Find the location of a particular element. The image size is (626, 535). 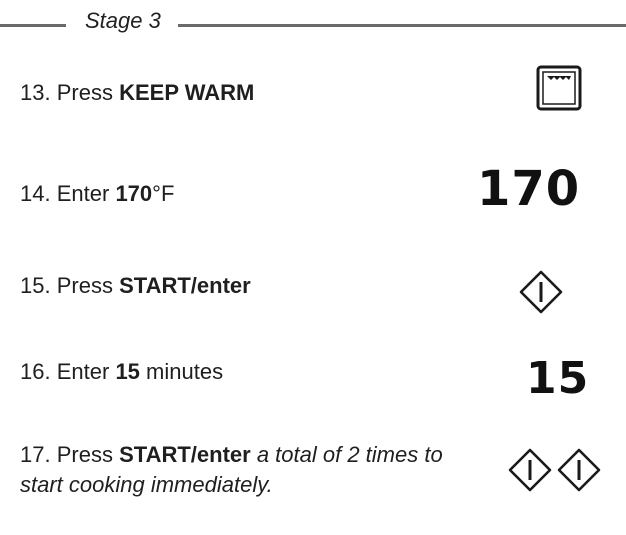

step-number: 13. is located at coordinates (35, 92).